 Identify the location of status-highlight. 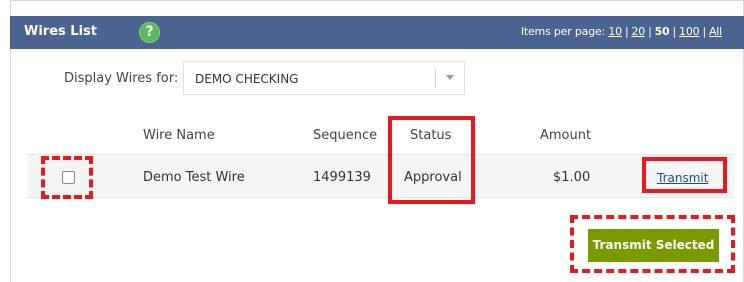
(431, 160).